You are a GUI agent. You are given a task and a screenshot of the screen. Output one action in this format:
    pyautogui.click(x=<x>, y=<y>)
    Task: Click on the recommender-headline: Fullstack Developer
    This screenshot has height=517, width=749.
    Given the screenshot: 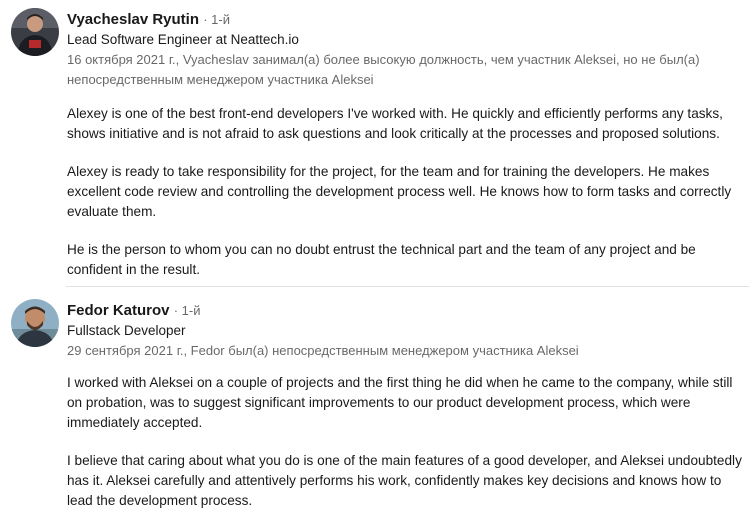 What is the action you would take?
    pyautogui.click(x=126, y=330)
    